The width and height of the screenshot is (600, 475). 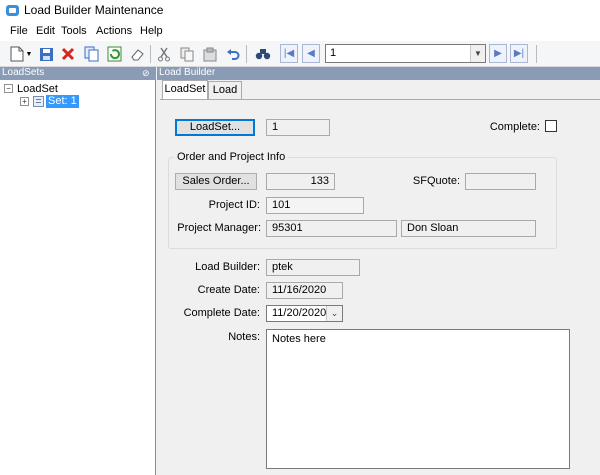 I want to click on title-bar: Load Builder Maintenance, so click(x=300, y=11).